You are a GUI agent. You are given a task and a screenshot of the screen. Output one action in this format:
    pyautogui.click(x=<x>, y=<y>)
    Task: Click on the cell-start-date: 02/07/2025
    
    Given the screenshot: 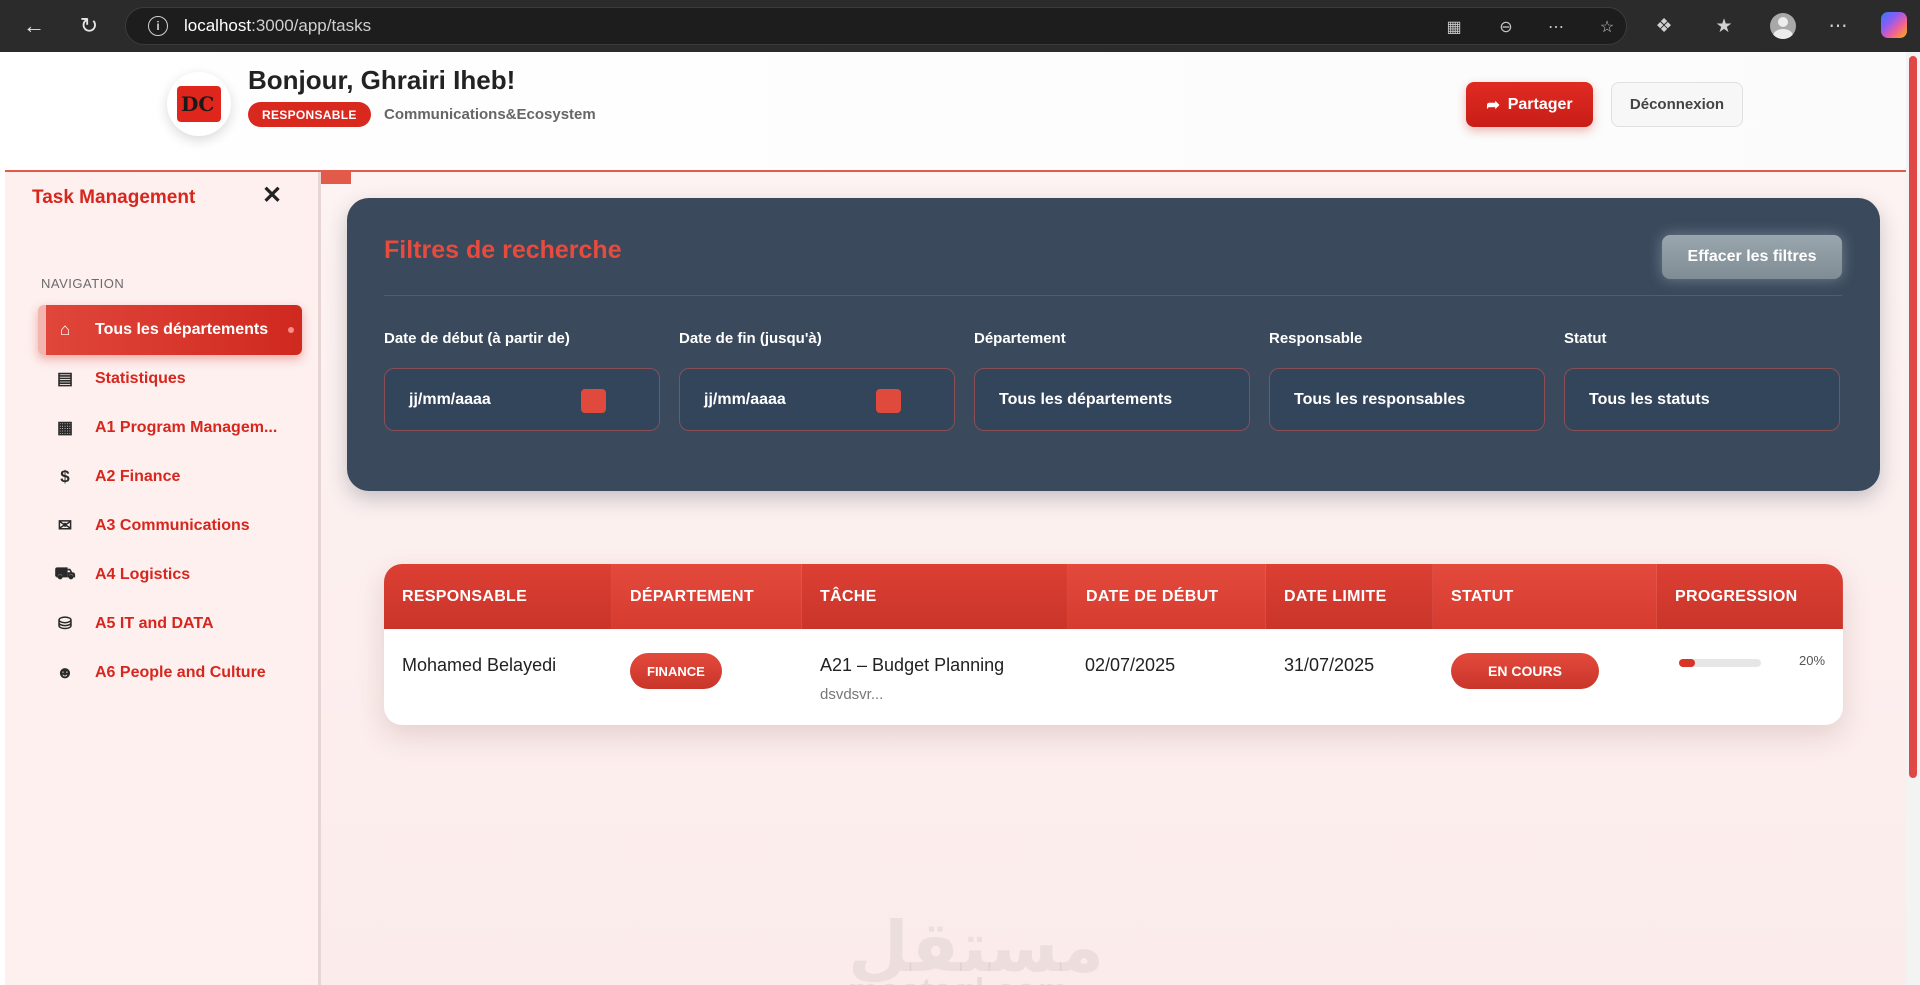 What is the action you would take?
    pyautogui.click(x=1130, y=665)
    